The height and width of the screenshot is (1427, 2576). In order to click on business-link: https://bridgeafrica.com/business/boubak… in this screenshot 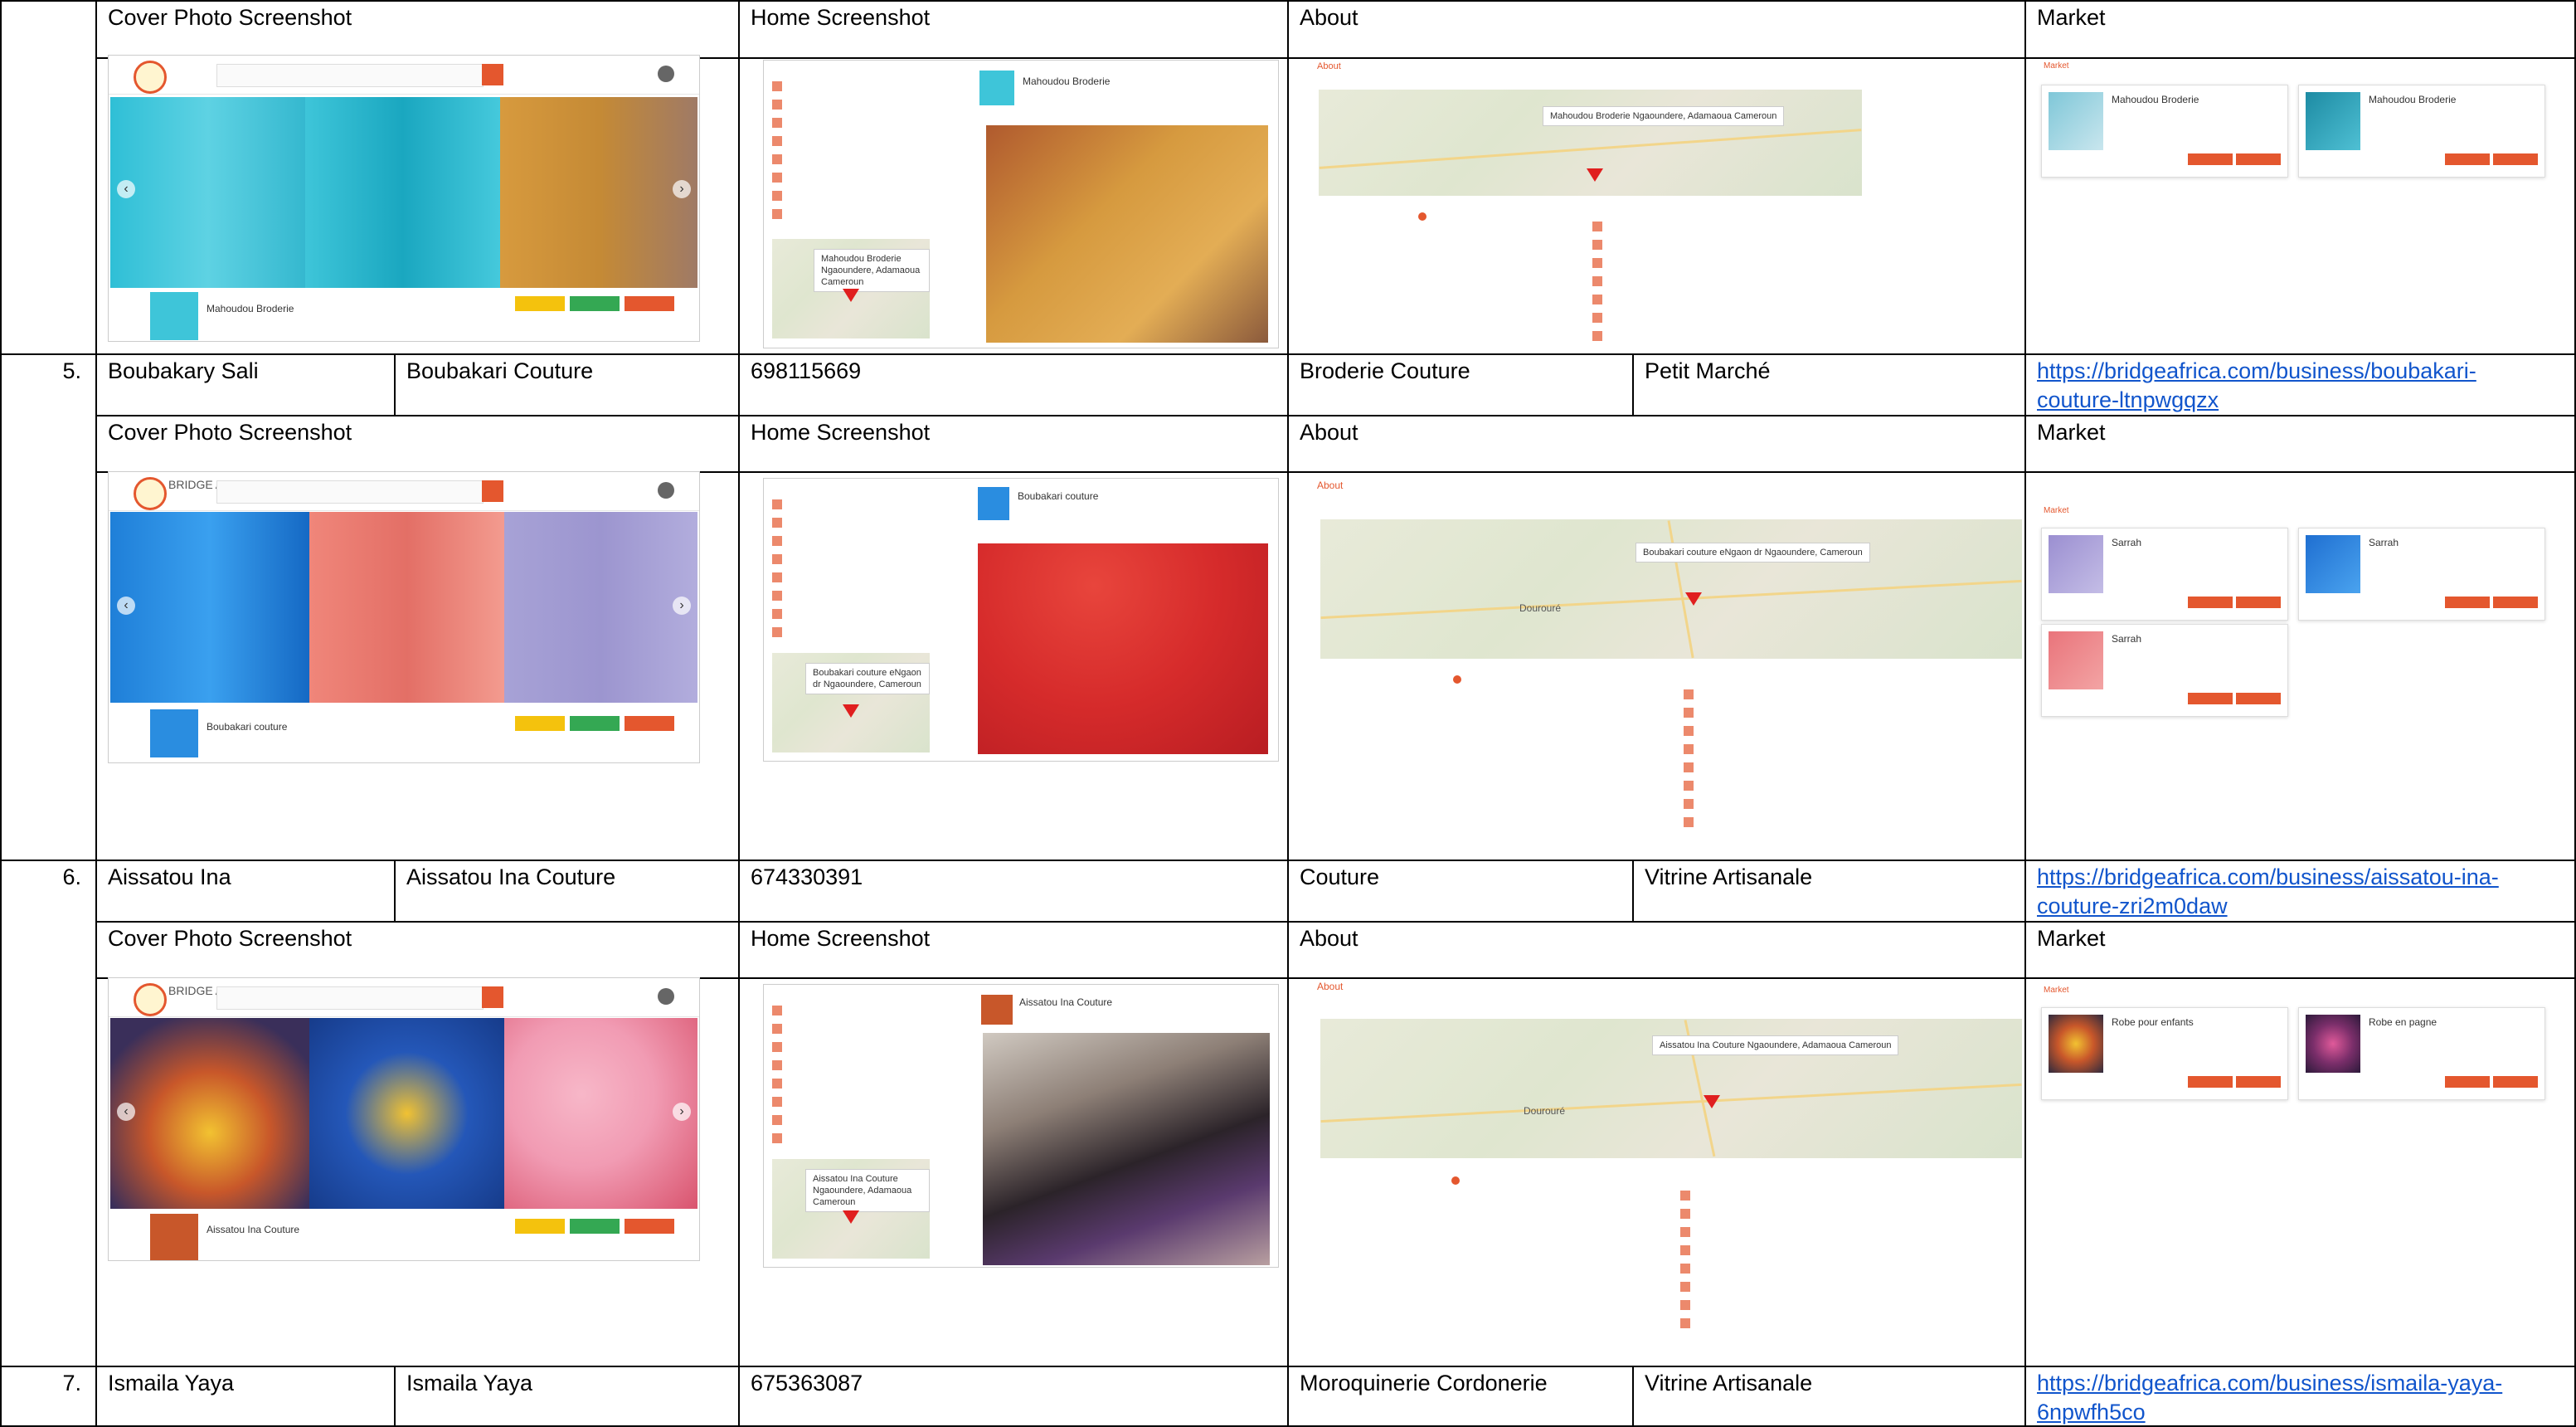, I will do `click(2294, 386)`.